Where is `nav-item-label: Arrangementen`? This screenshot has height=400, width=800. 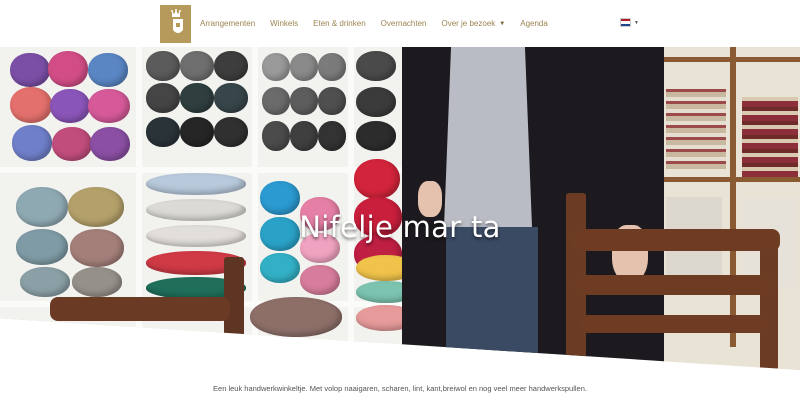 nav-item-label: Arrangementen is located at coordinates (228, 23).